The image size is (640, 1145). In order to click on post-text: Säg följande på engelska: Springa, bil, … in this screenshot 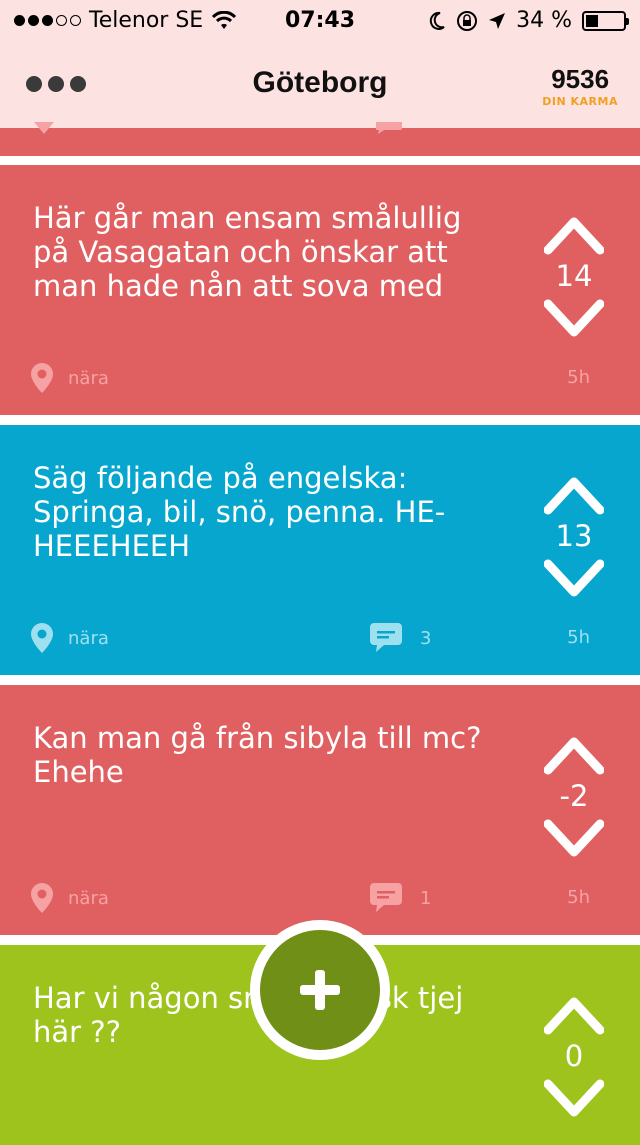, I will do `click(239, 512)`.